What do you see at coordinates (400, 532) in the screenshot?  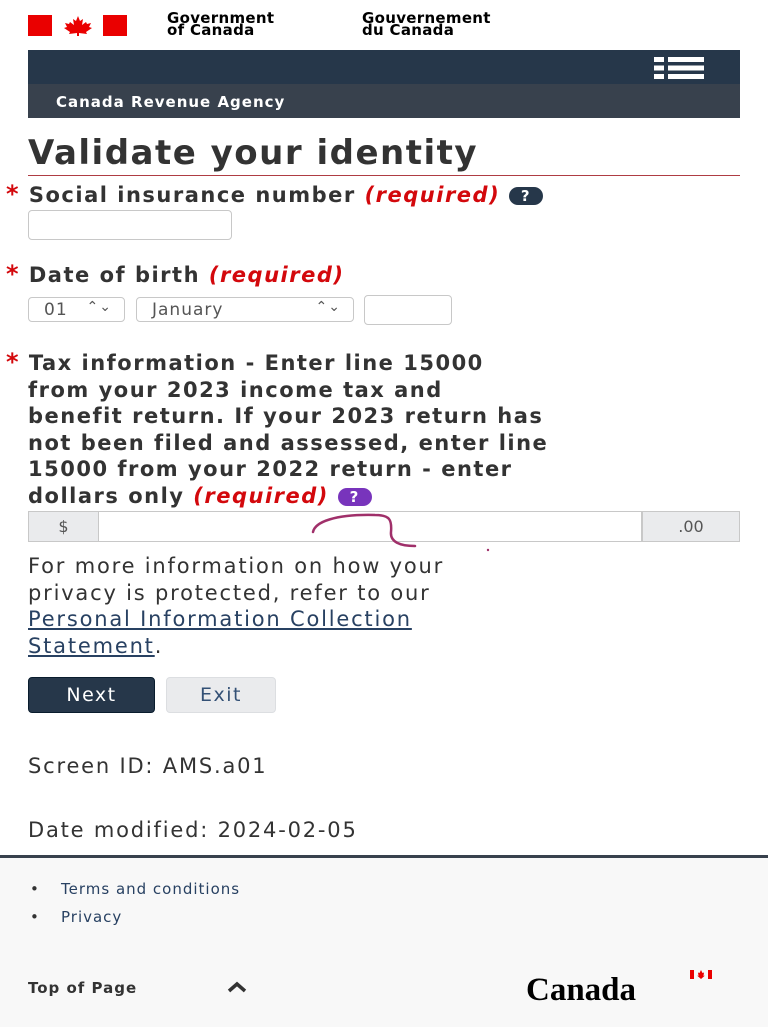 I see `handwritten-stroke` at bounding box center [400, 532].